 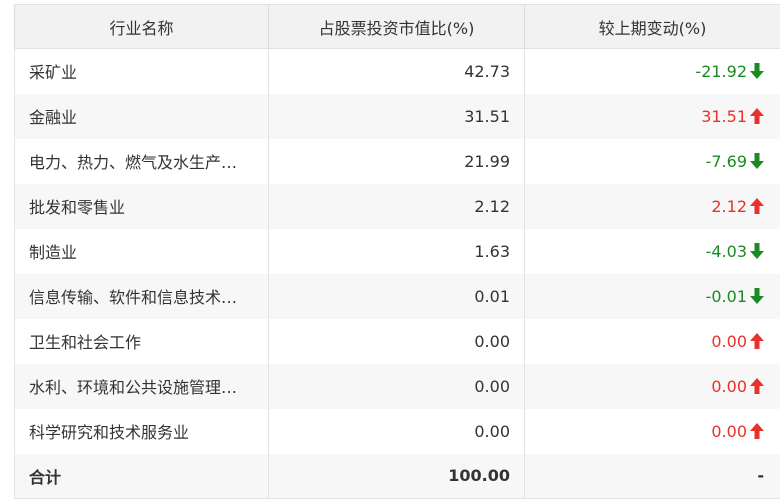 What do you see at coordinates (141, 431) in the screenshot?
I see `industry-name-cell: 科学研究和技术服务业` at bounding box center [141, 431].